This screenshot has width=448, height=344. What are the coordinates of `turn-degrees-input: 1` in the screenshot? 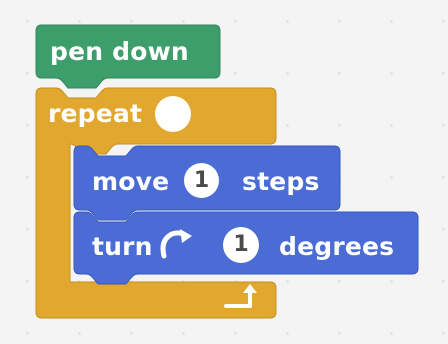 It's located at (241, 245).